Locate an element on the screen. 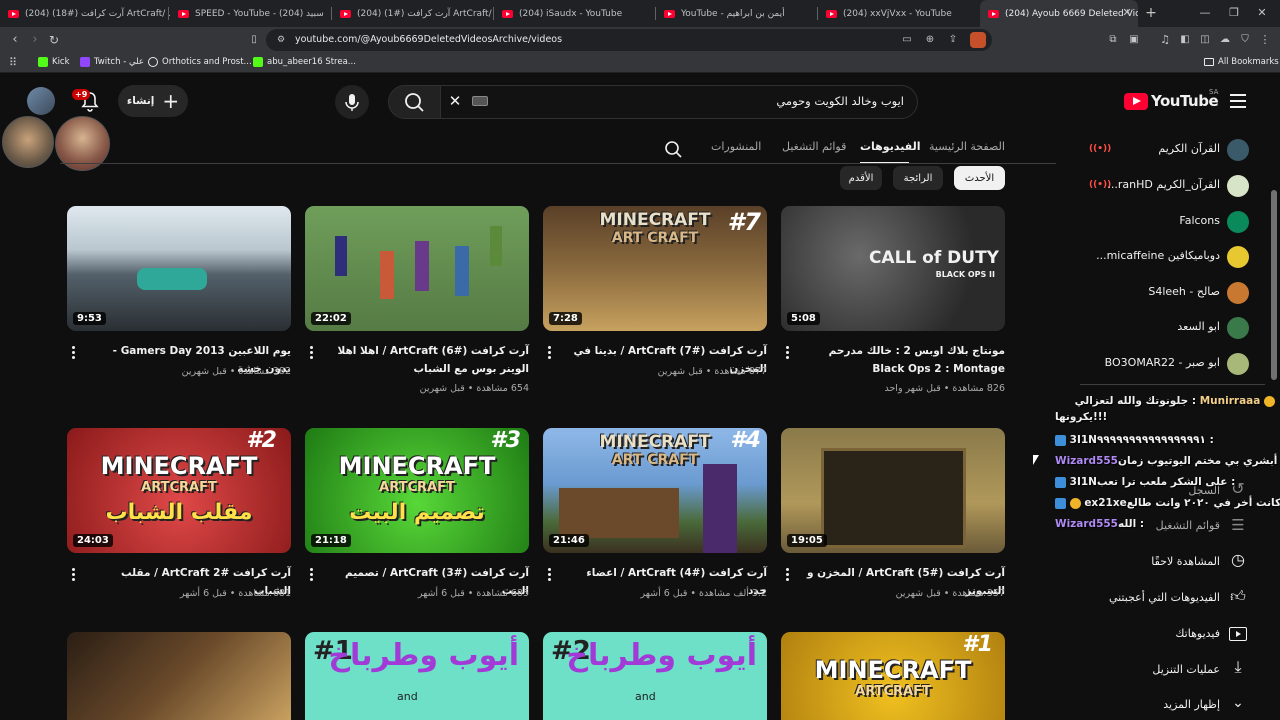  subscription-item: ابو صبر - BO3OMAR22 is located at coordinates (1162, 362).